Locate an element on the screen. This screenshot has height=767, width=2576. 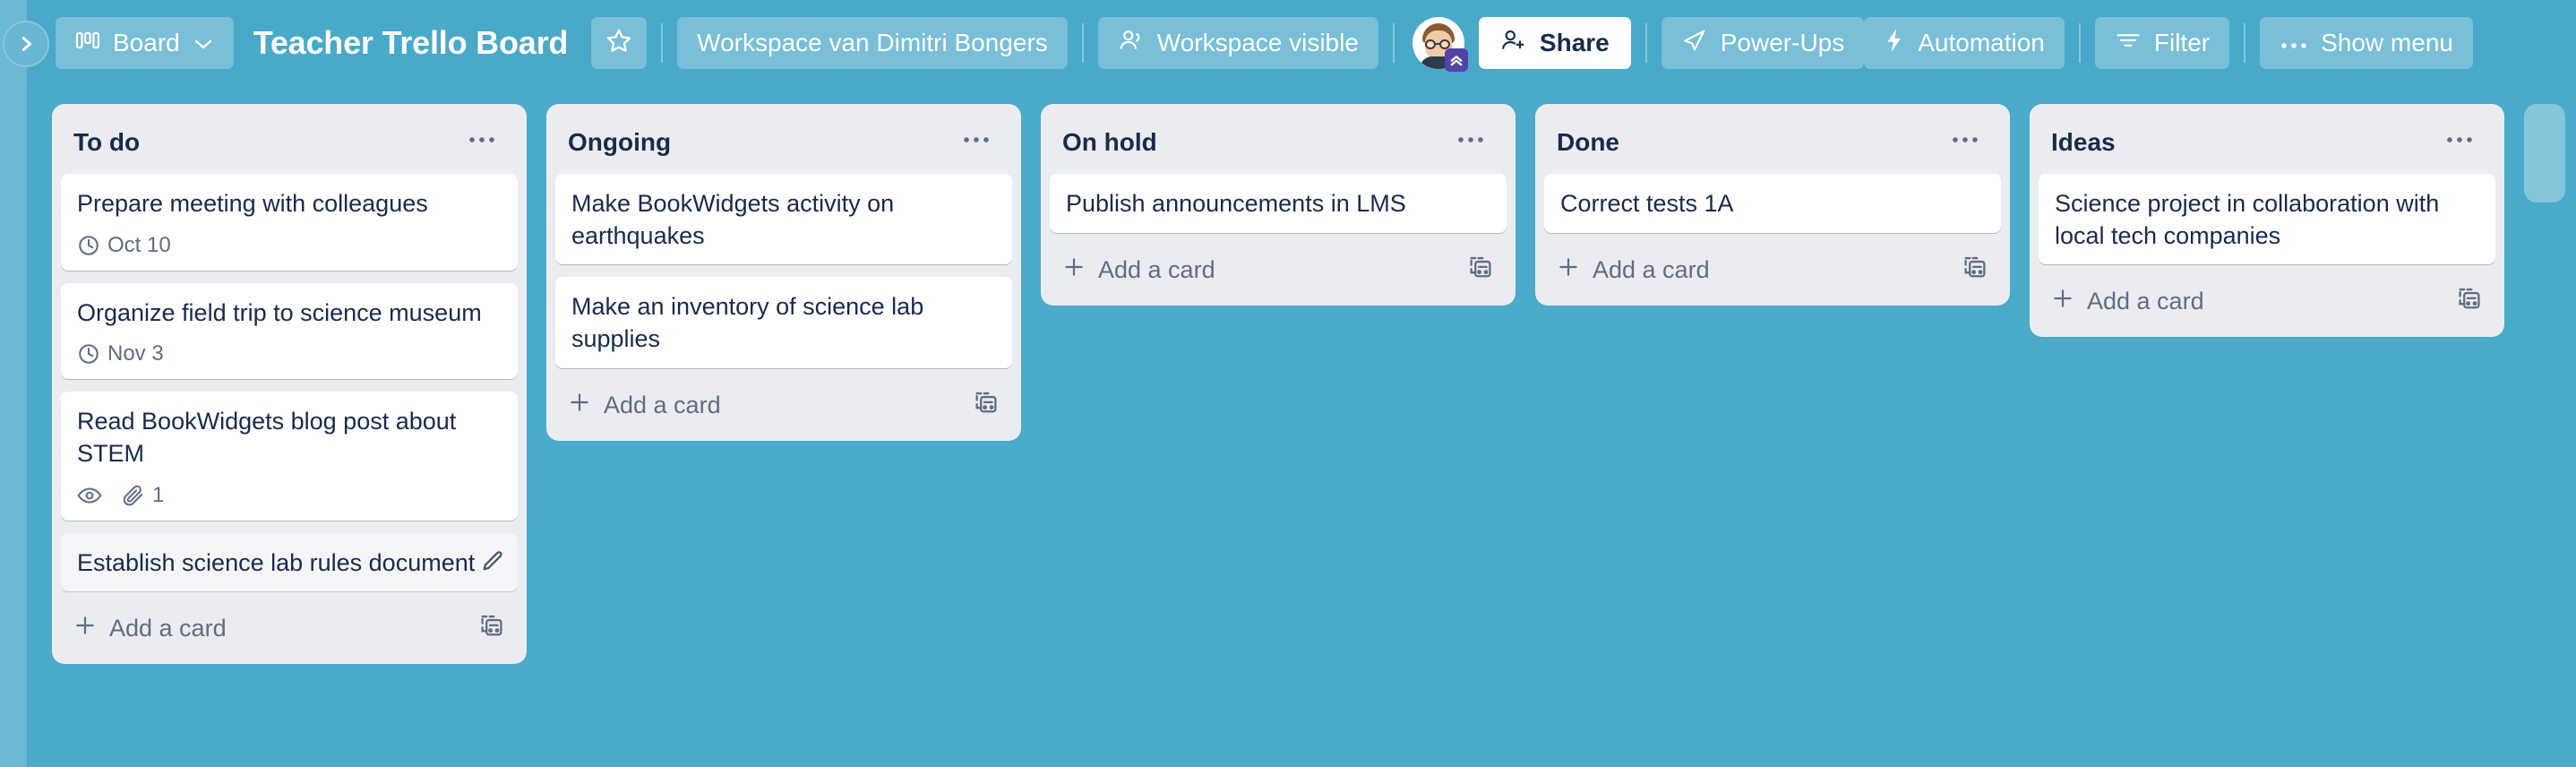
sidebar-expand-button is located at coordinates (26, 44).